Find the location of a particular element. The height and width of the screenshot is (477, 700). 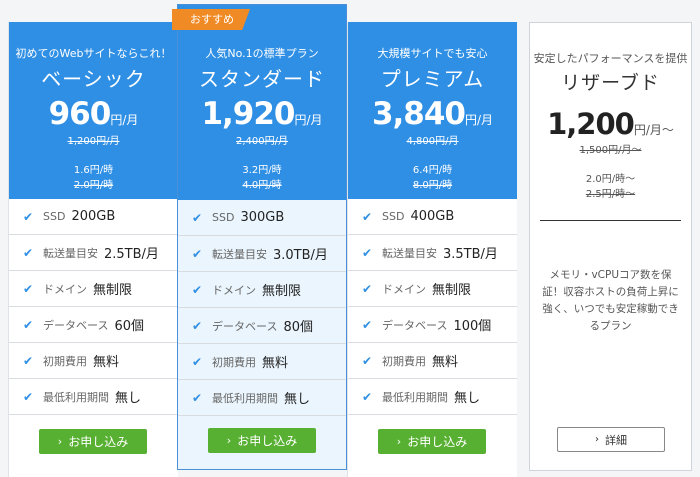

feature-row: ✔ 転送量目安 3.5TB/月 is located at coordinates (432, 253).